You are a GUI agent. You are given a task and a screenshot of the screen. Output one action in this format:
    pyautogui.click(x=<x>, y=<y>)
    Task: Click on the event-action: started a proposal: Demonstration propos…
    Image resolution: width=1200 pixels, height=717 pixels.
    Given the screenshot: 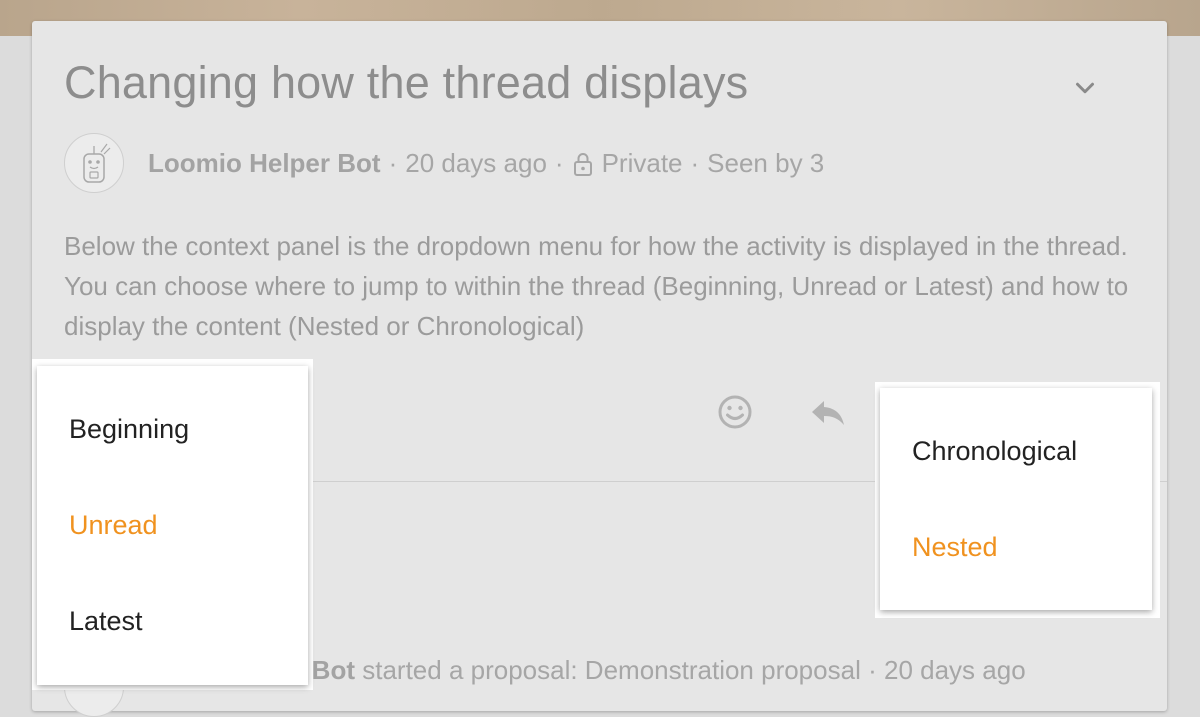 What is the action you would take?
    pyautogui.click(x=611, y=670)
    